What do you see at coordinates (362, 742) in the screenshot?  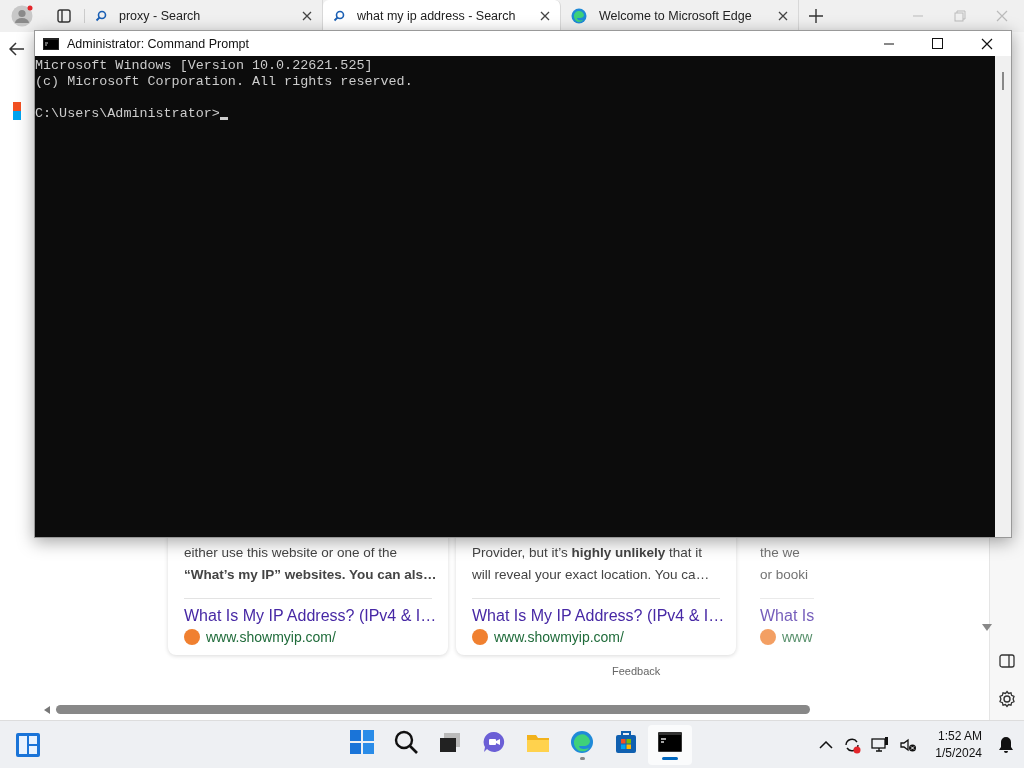 I see `start-icon` at bounding box center [362, 742].